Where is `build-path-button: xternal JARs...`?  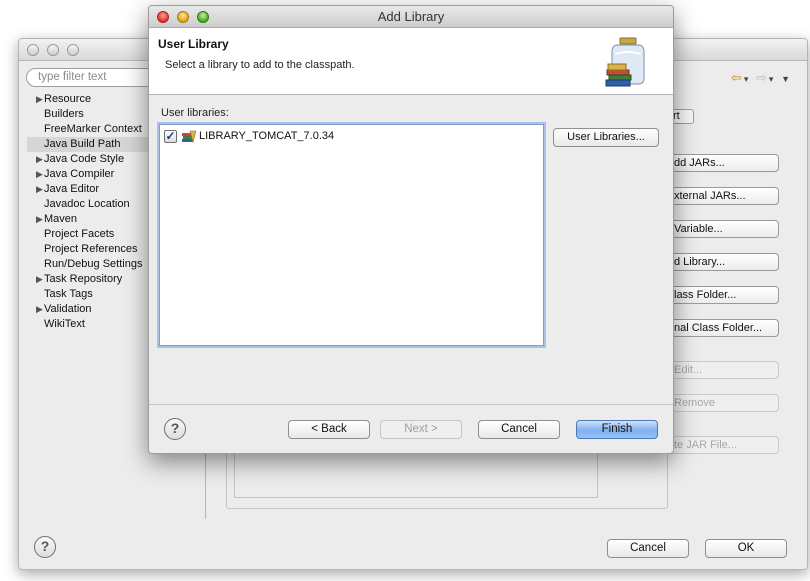
build-path-button: xternal JARs... is located at coordinates (719, 196).